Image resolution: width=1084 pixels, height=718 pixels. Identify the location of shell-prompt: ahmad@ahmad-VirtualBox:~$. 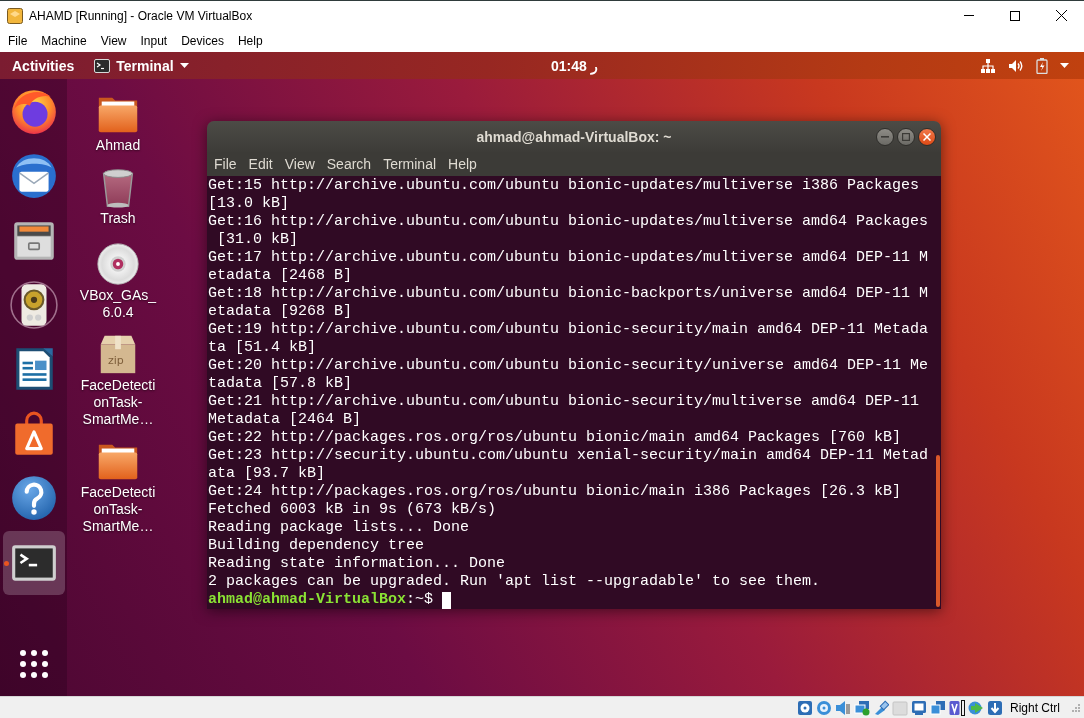
(321, 600).